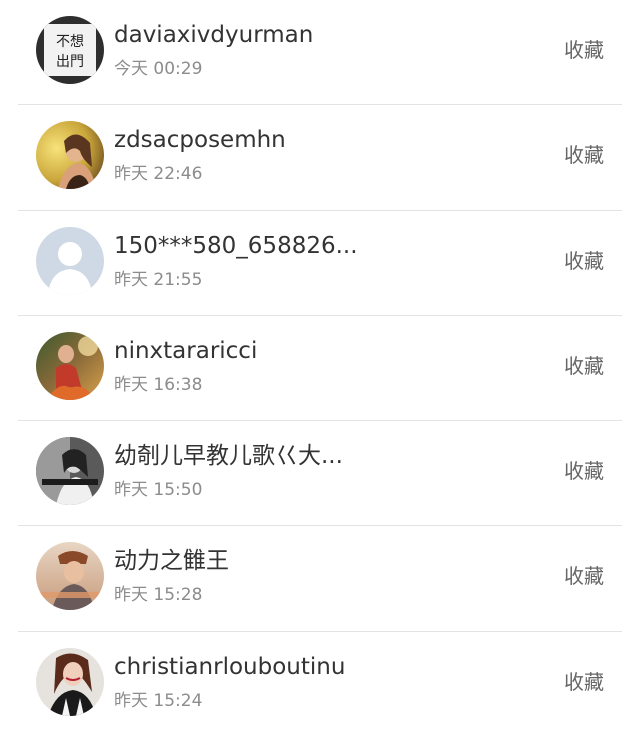 Image resolution: width=640 pixels, height=737 pixels. What do you see at coordinates (158, 69) in the screenshot?
I see `timestamp: 今天 00:29` at bounding box center [158, 69].